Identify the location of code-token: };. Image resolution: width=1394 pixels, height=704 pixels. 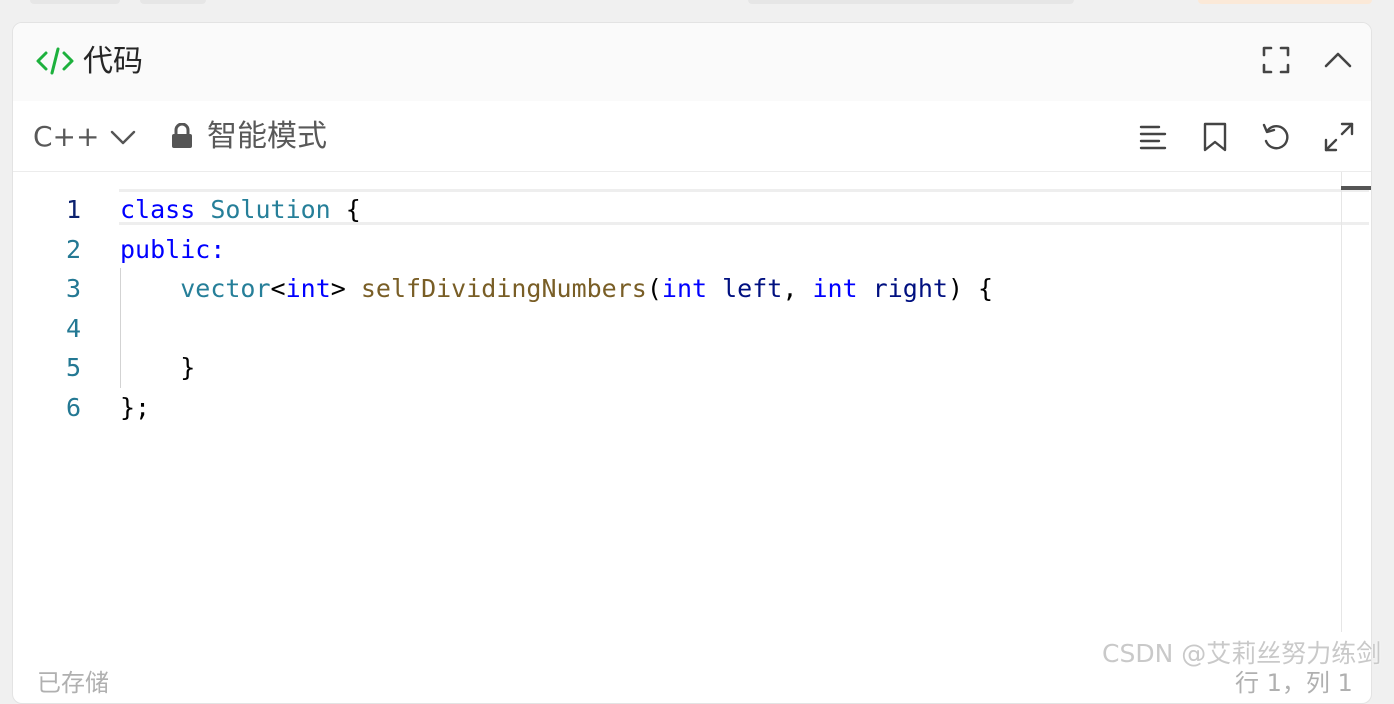
(135, 407).